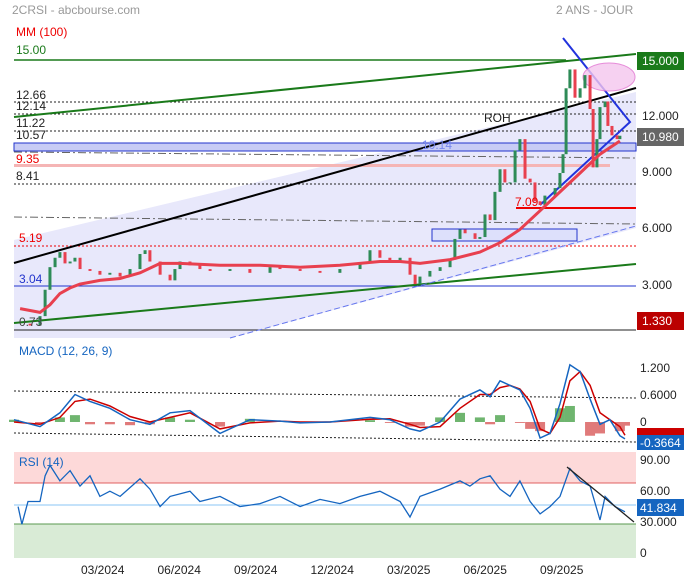 The image size is (684, 580). I want to click on rsi-ytick-60: 60.00, so click(655, 491).